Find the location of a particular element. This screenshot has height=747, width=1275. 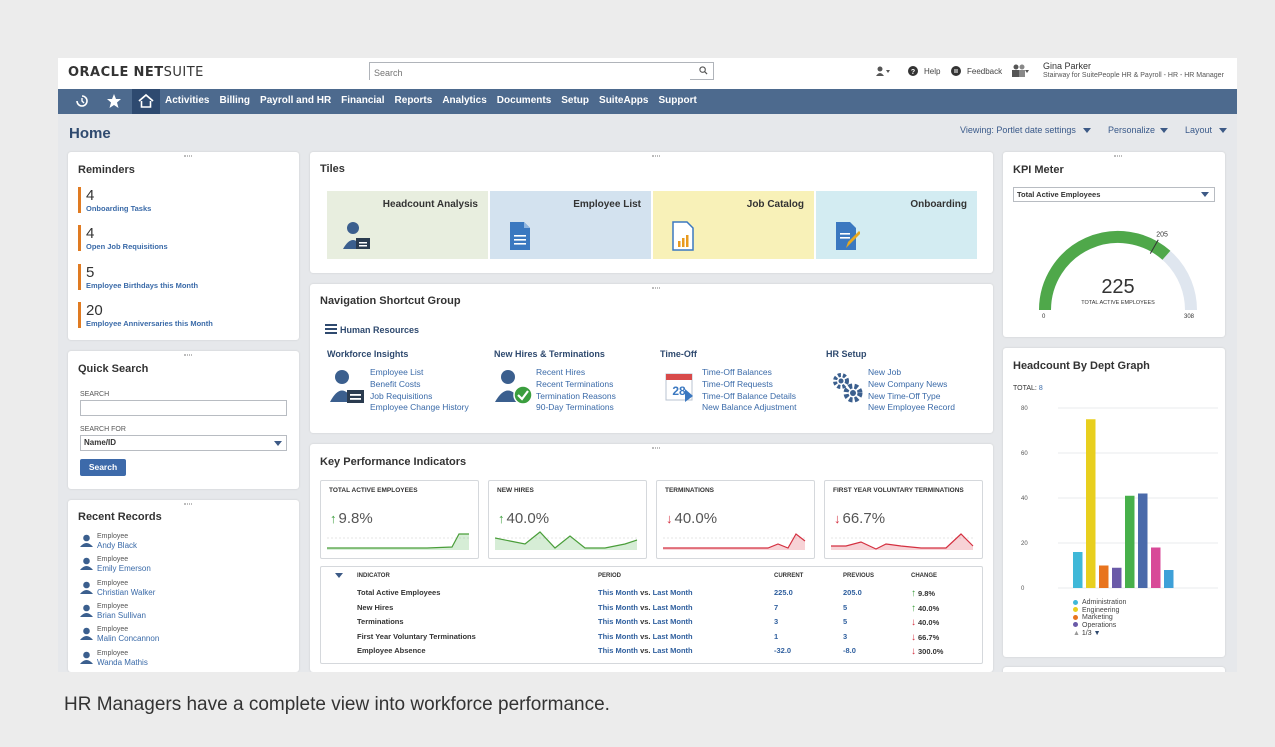

nav-item-support: Support is located at coordinates (677, 100).